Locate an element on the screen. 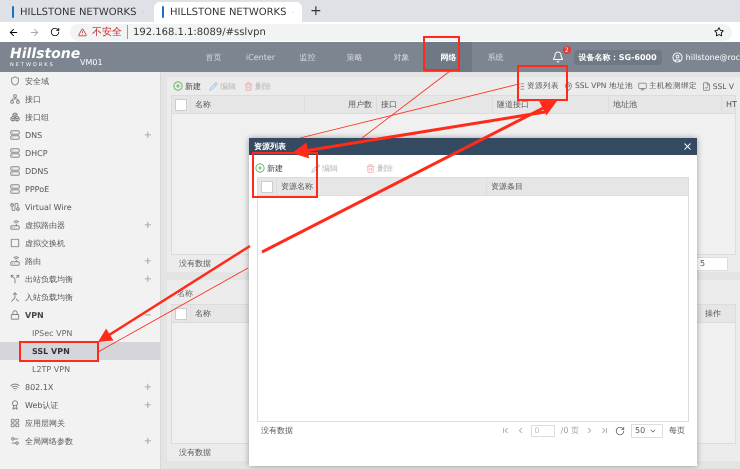 This screenshot has width=740, height=469. forward-icon is located at coordinates (34, 32).